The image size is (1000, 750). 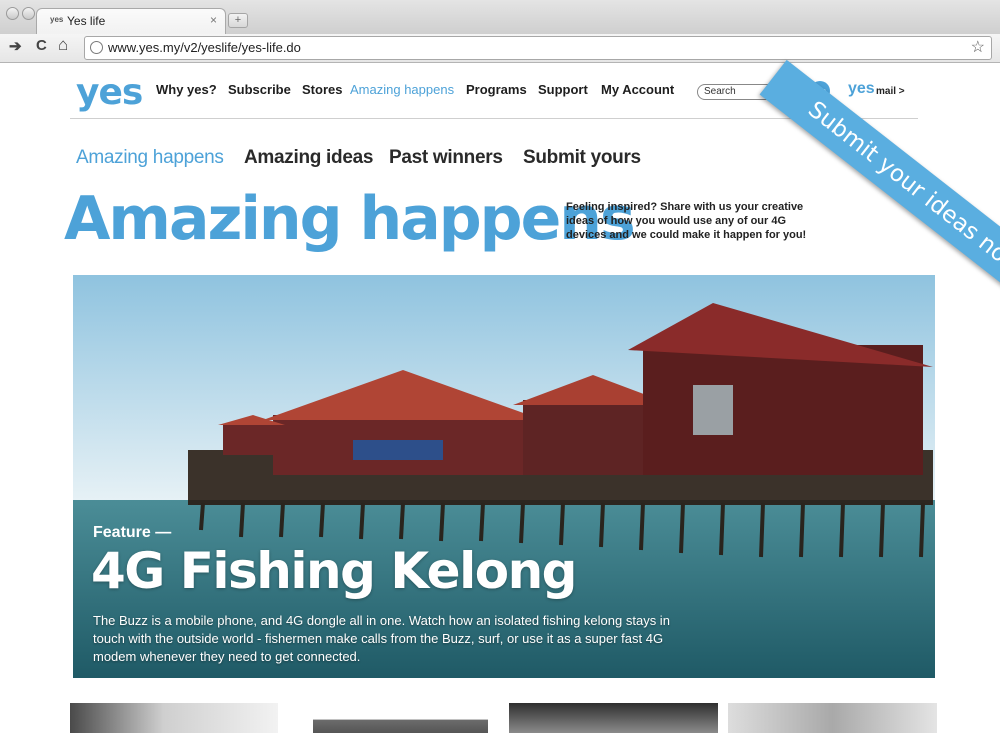 I want to click on page-title: Amazing happens, so click(x=350, y=219).